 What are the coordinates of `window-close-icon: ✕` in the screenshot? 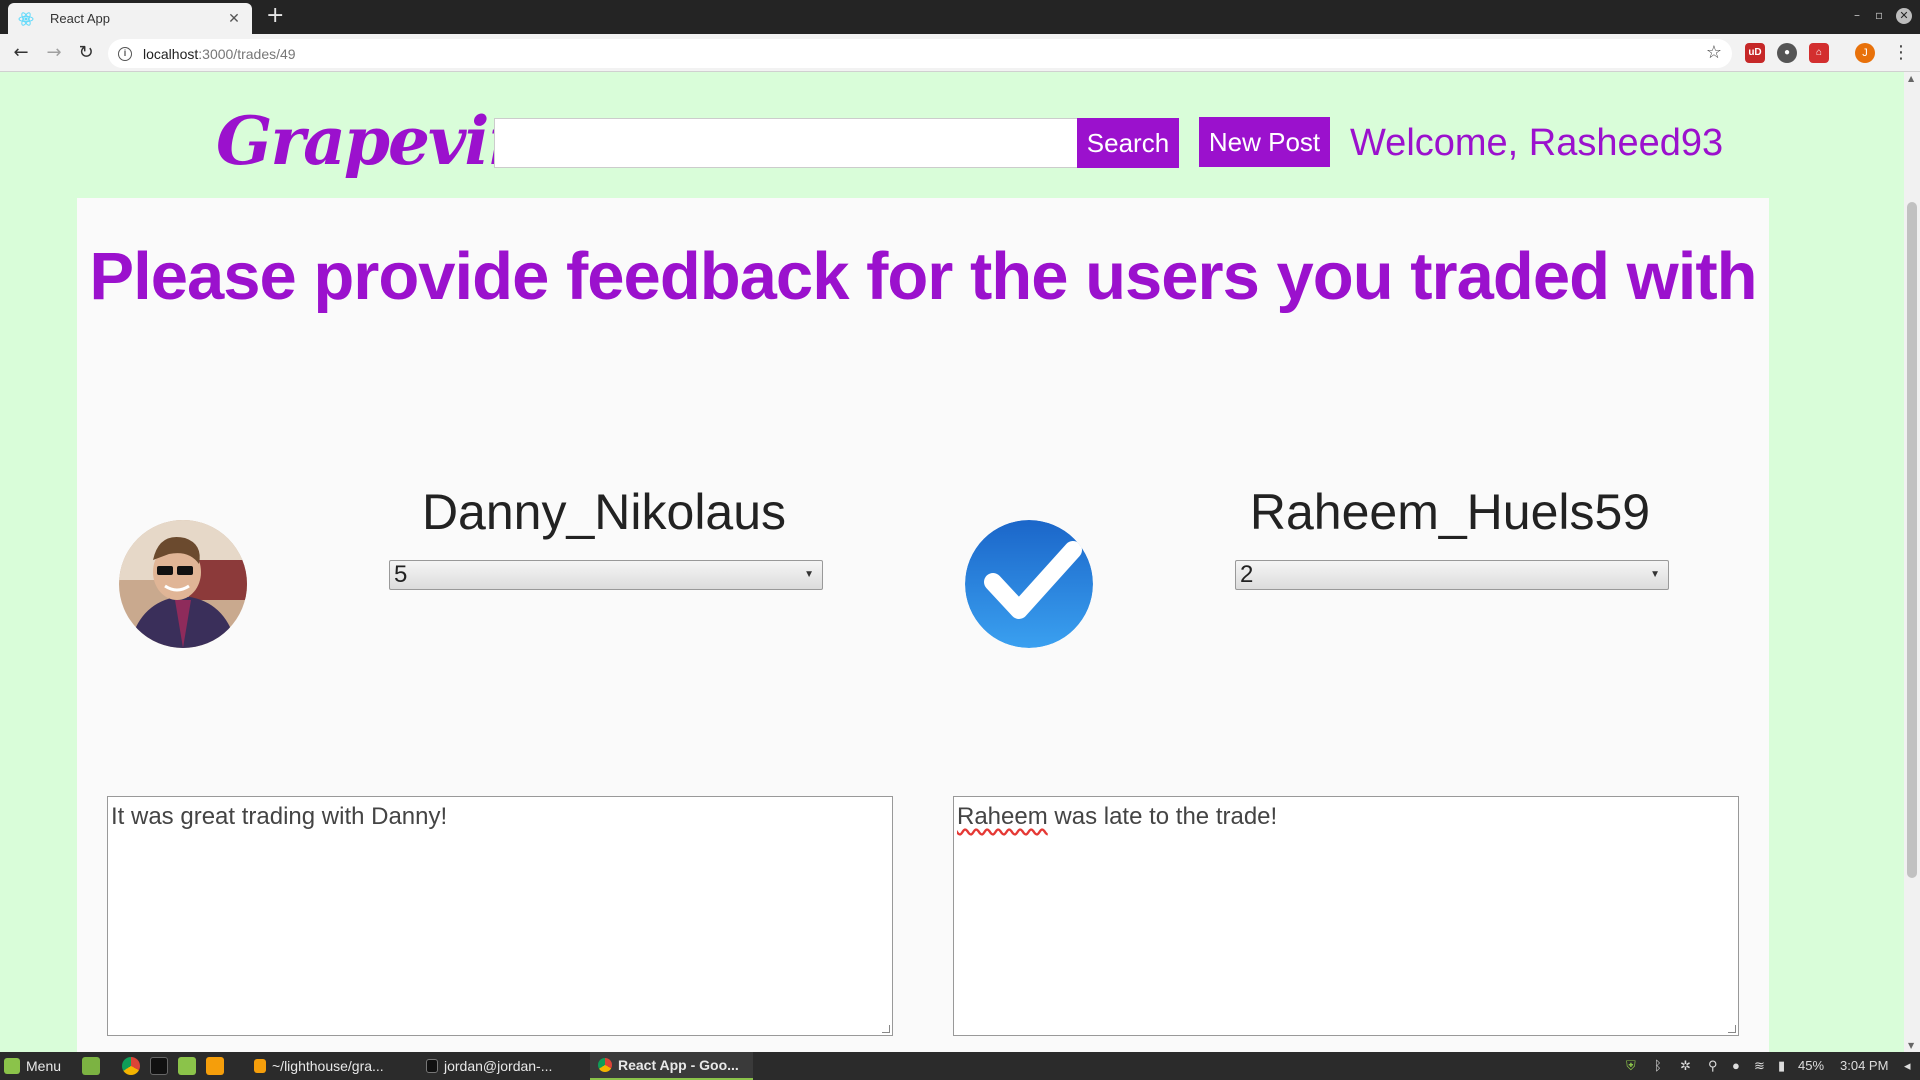 It's located at (1904, 16).